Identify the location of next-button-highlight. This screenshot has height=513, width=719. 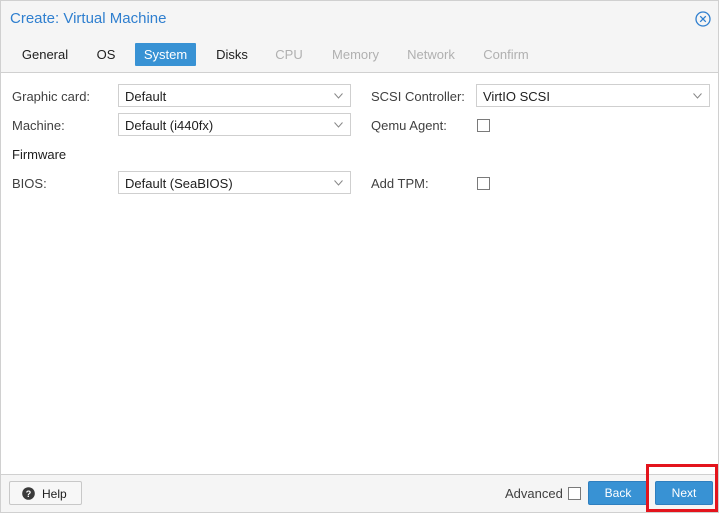
(682, 488).